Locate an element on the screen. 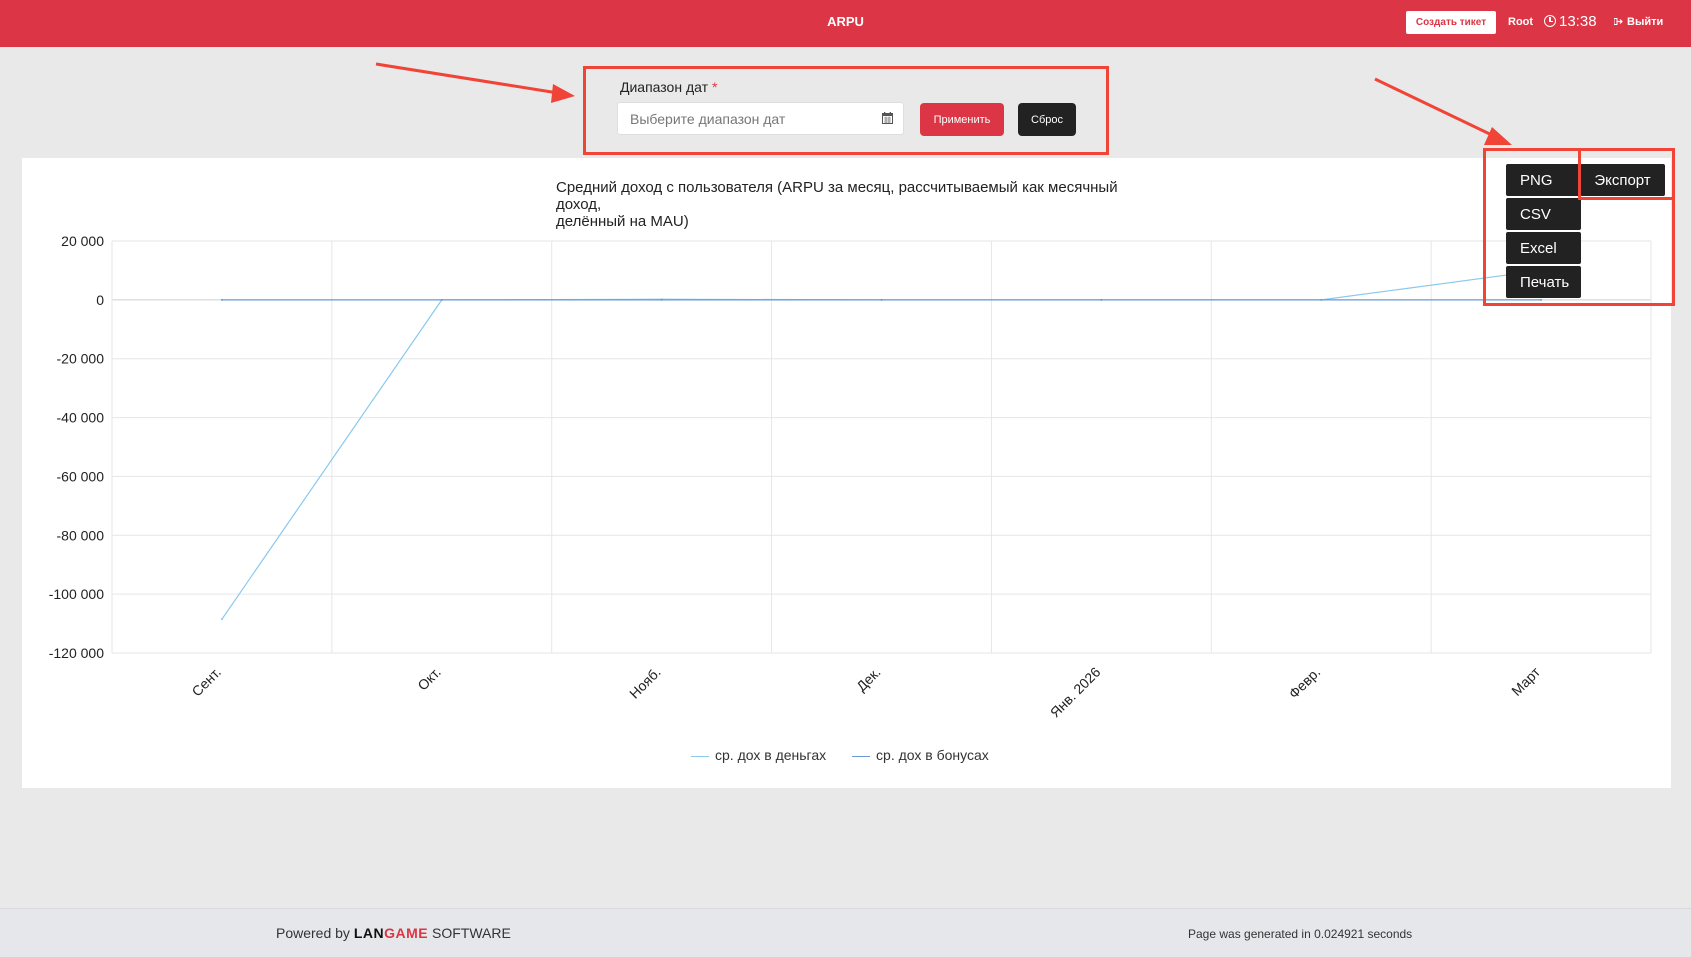 This screenshot has width=1691, height=957. x-tick-label: Сент. is located at coordinates (206, 682).